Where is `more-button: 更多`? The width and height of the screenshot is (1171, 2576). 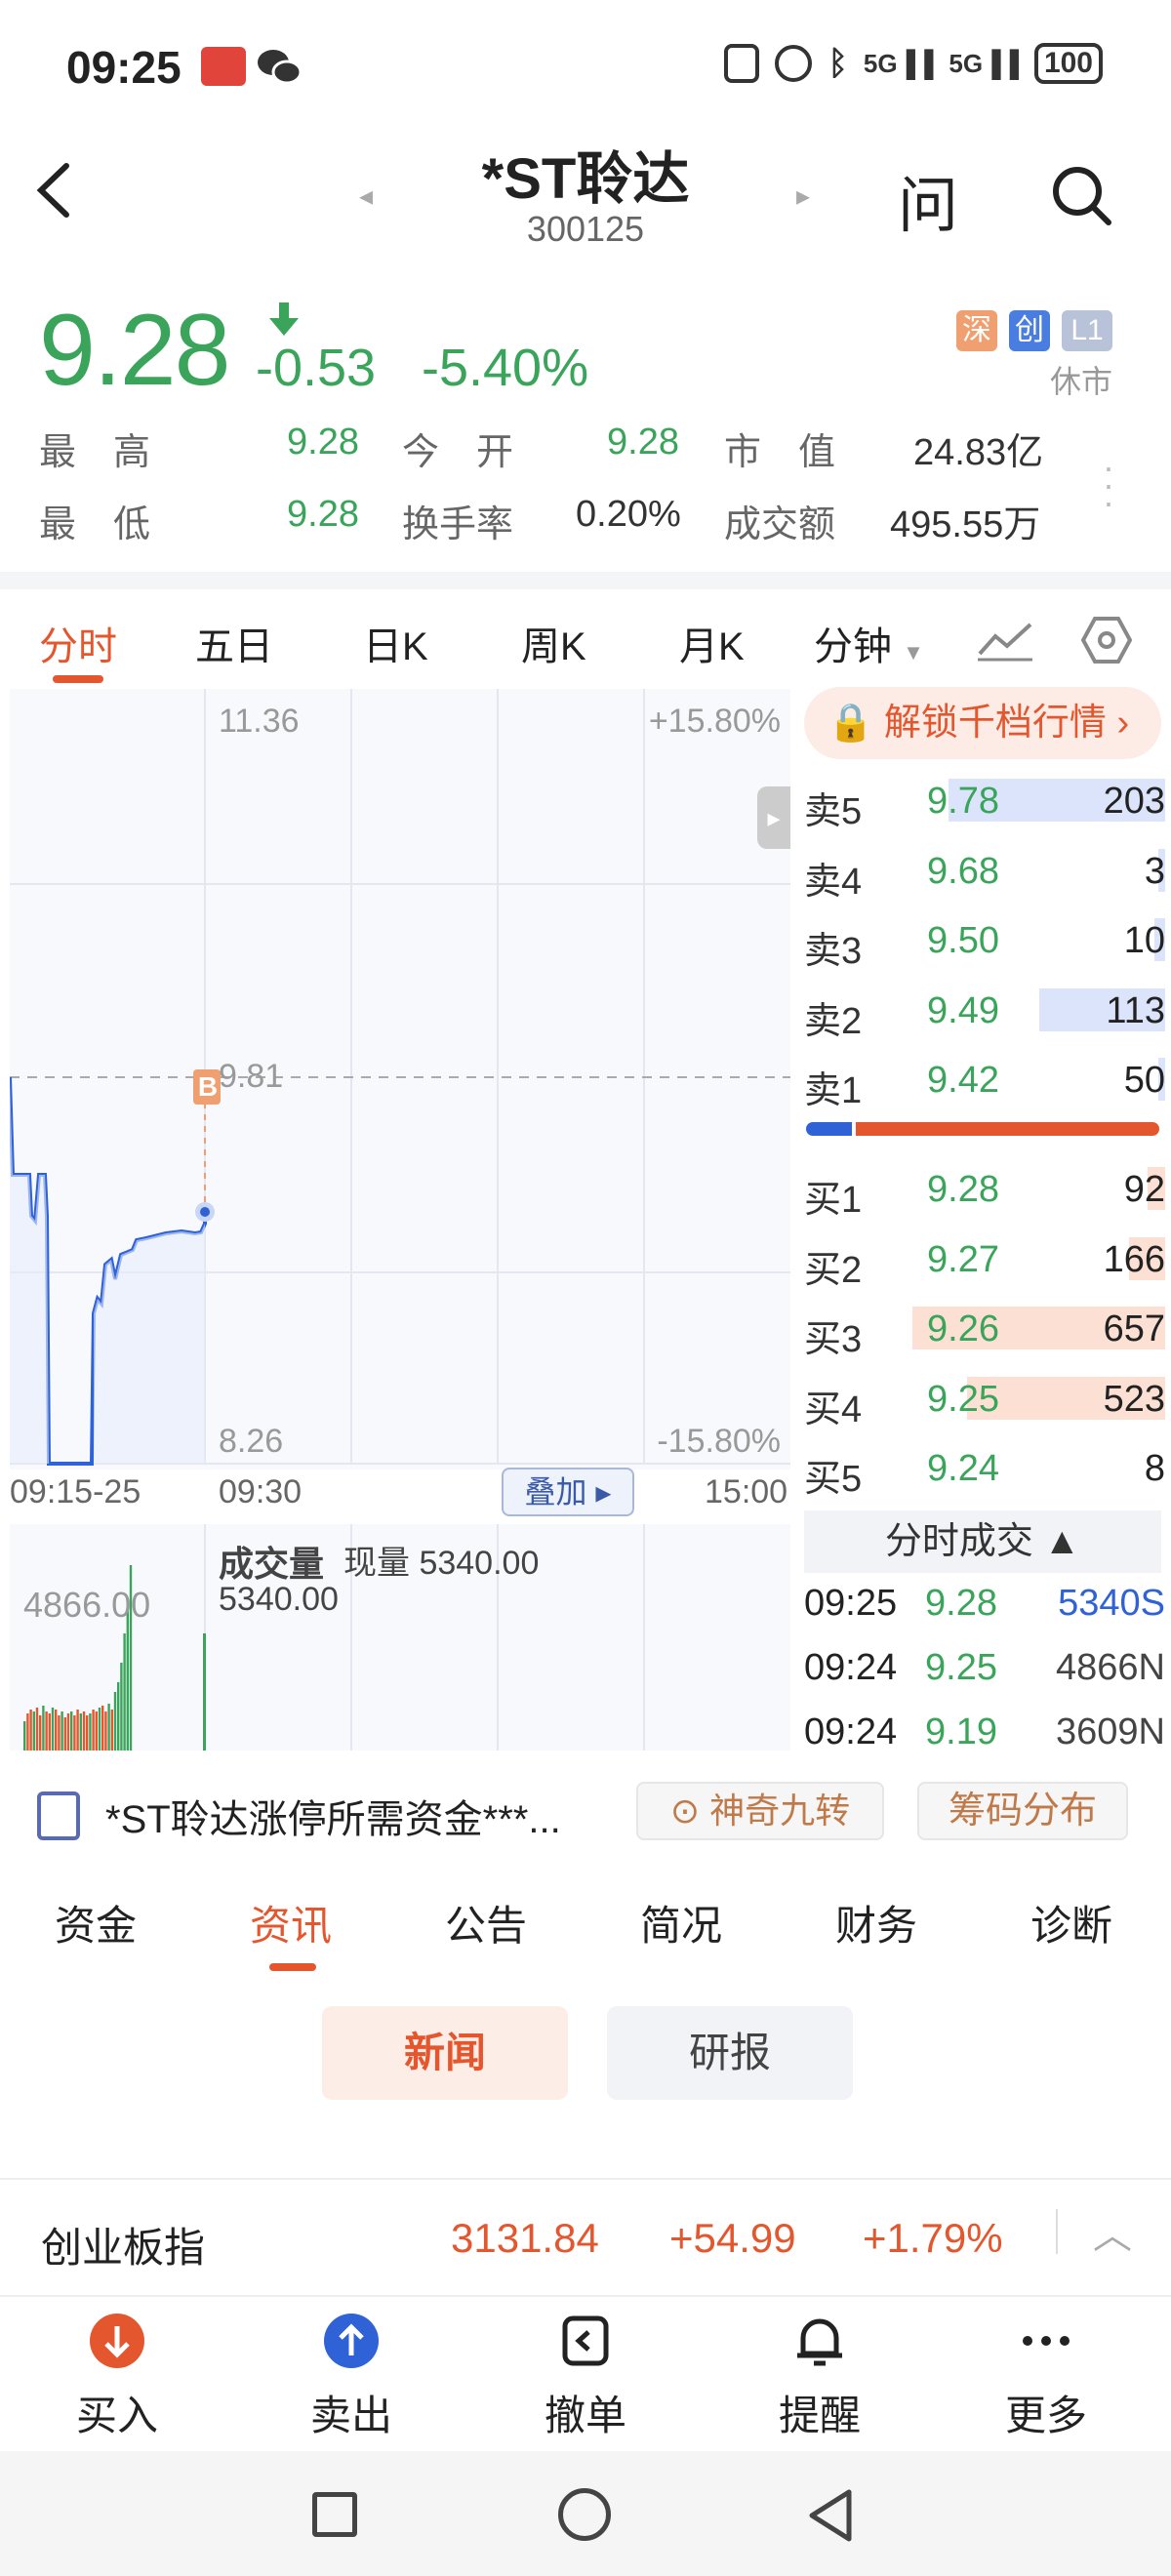 more-button: 更多 is located at coordinates (1046, 2376).